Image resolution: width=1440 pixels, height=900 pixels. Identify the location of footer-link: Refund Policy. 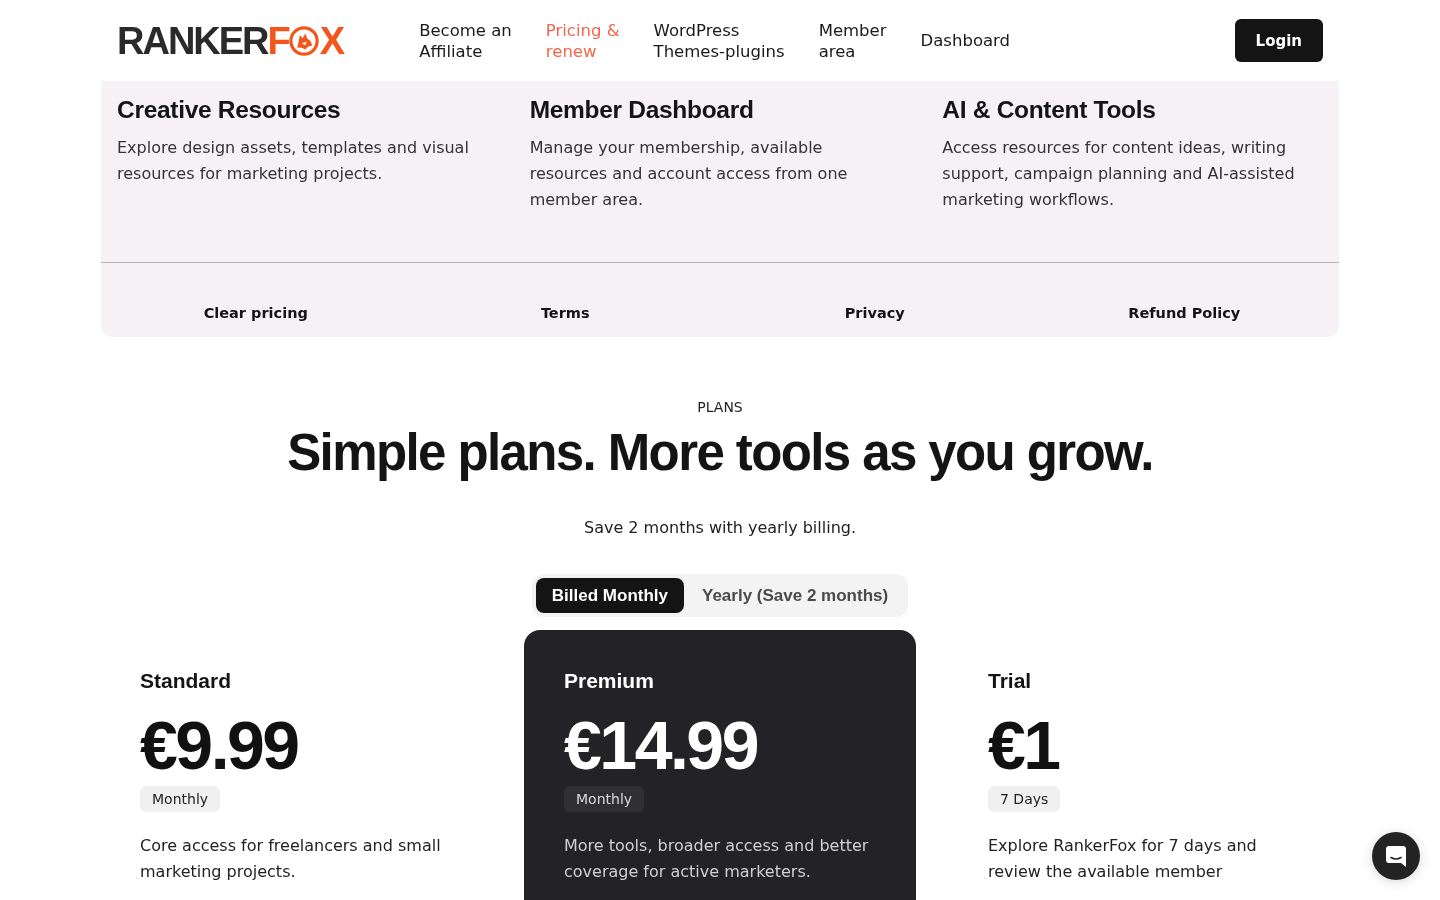
(1184, 313).